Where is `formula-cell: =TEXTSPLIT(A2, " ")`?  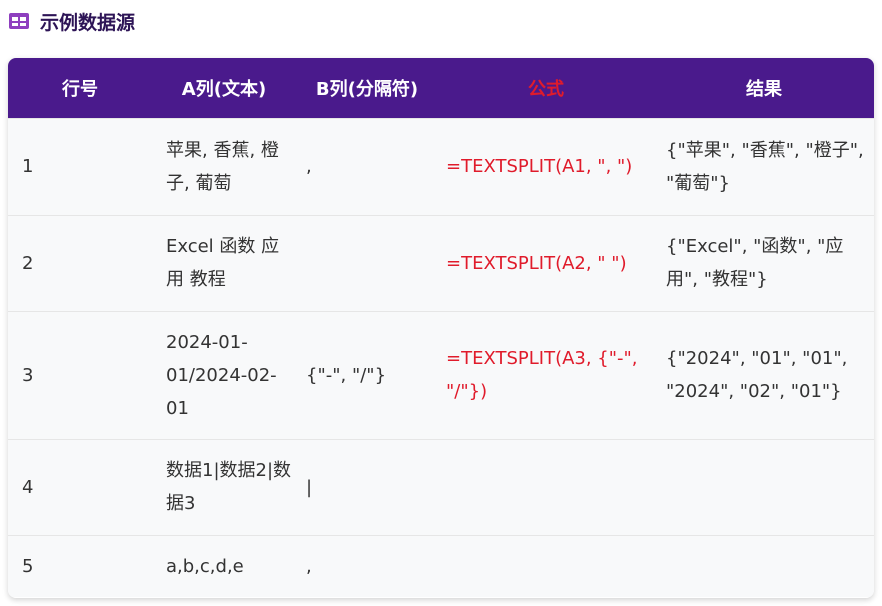 formula-cell: =TEXTSPLIT(A2, " ") is located at coordinates (536, 263).